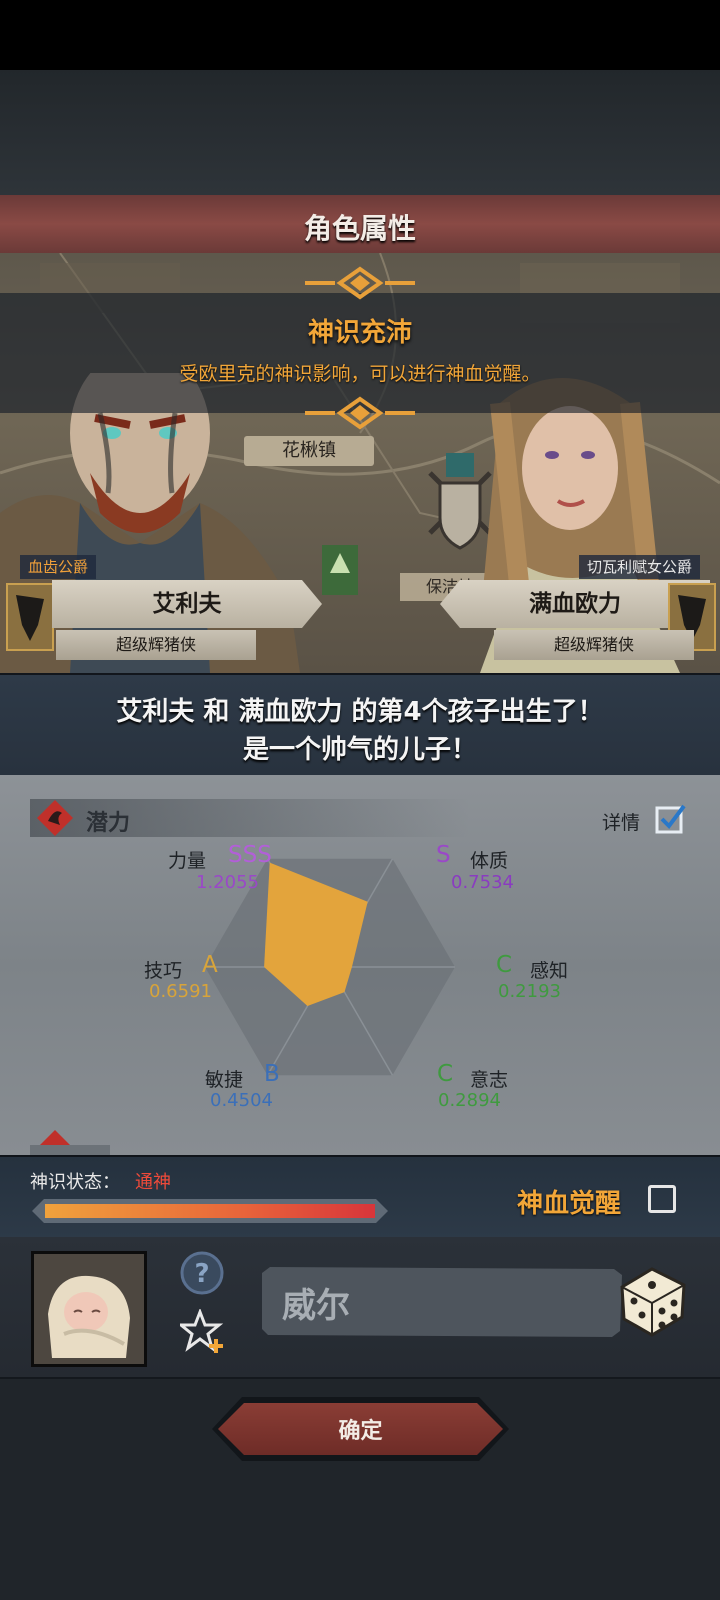 The width and height of the screenshot is (720, 1600). What do you see at coordinates (203, 1332) in the screenshot?
I see `star-plus-icon` at bounding box center [203, 1332].